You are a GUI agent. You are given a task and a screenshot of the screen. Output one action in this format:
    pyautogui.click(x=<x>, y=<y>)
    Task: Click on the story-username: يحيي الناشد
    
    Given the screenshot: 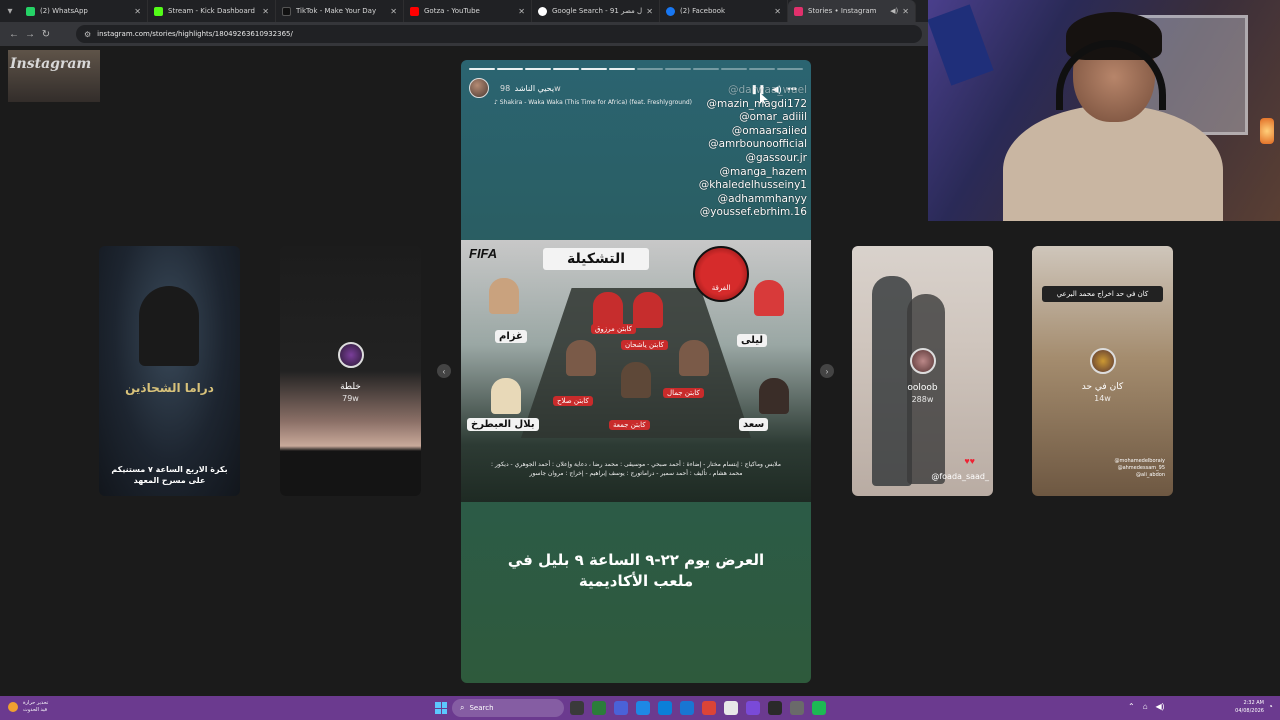 What is the action you would take?
    pyautogui.click(x=534, y=88)
    